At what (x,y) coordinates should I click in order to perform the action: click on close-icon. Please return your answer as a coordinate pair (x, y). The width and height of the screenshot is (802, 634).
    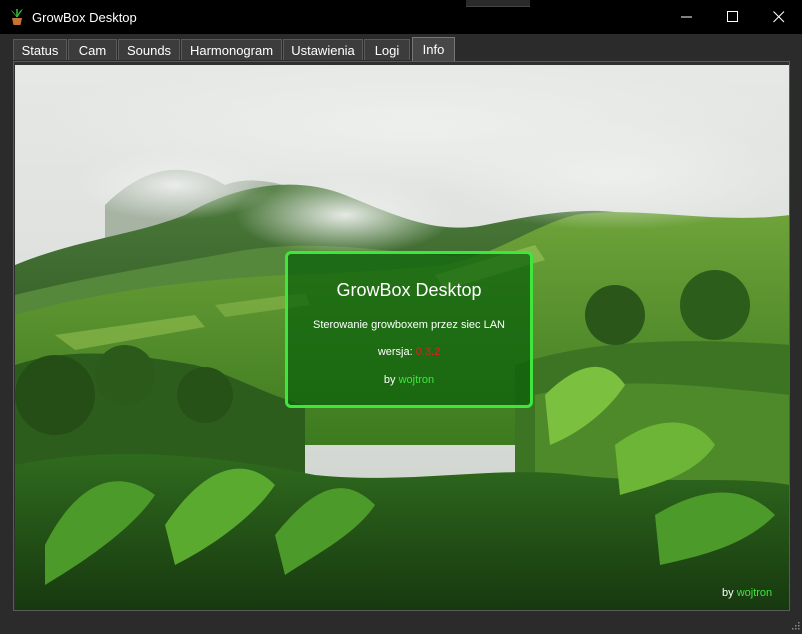
    Looking at the image, I should click on (779, 17).